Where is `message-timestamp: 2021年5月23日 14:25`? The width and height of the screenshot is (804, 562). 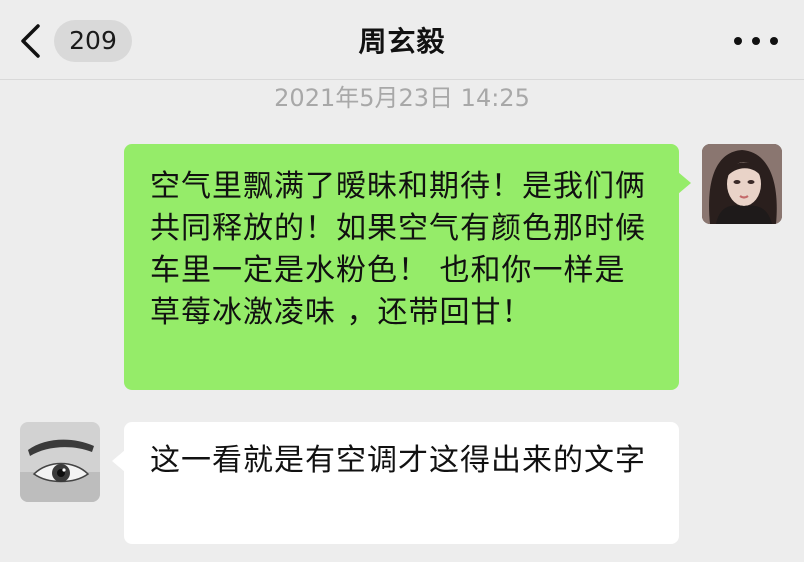 message-timestamp: 2021年5月23日 14:25 is located at coordinates (402, 98).